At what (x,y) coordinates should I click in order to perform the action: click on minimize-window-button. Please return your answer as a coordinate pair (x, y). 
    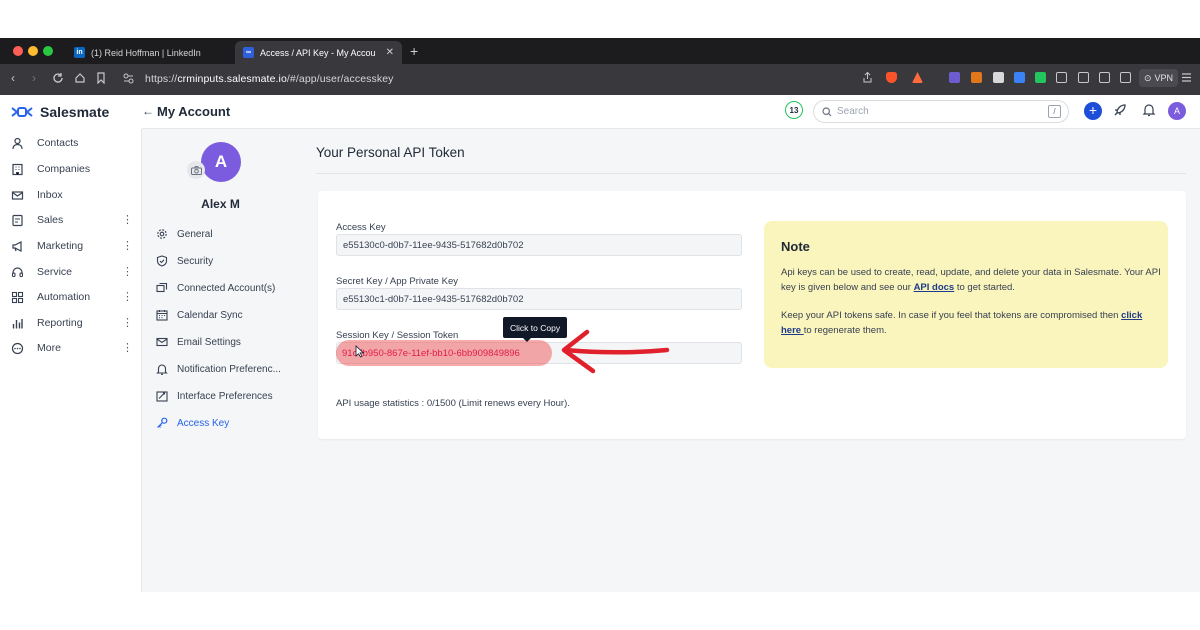
    Looking at the image, I should click on (33, 51).